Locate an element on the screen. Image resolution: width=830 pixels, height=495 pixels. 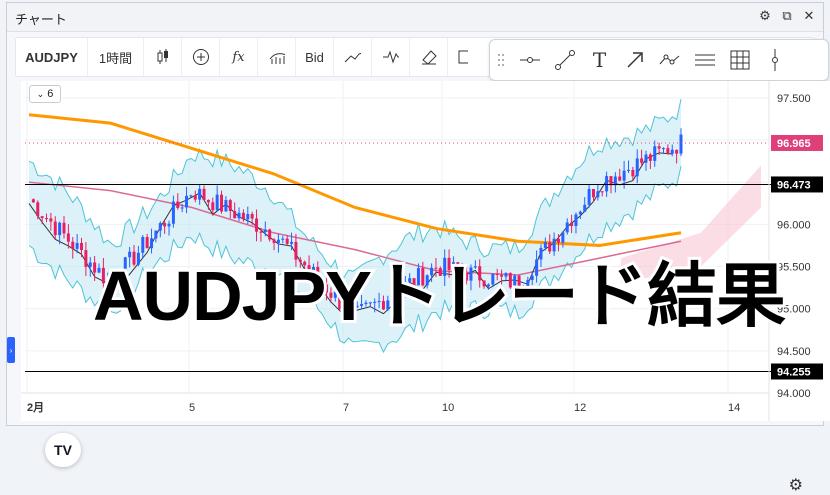
drag-handle is located at coordinates (501, 60).